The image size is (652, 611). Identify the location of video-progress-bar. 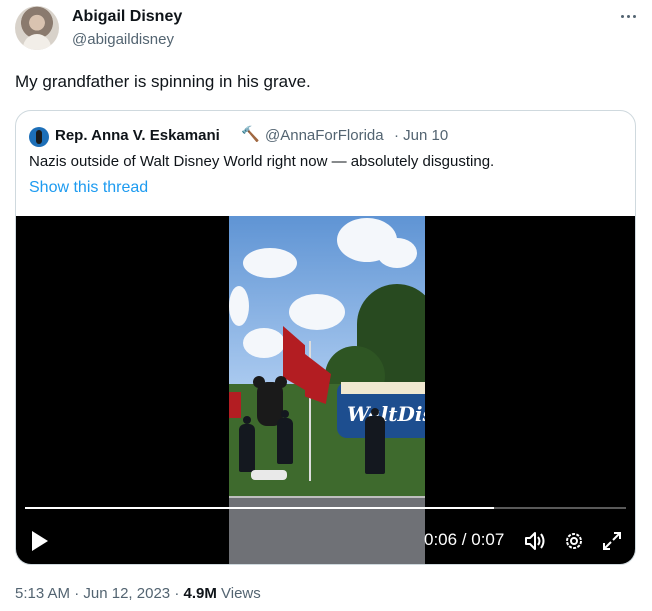
(325, 508).